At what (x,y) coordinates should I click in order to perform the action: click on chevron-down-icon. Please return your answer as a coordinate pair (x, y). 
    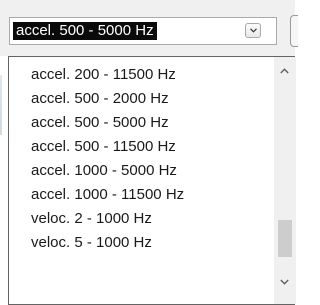
    Looking at the image, I should click on (253, 30).